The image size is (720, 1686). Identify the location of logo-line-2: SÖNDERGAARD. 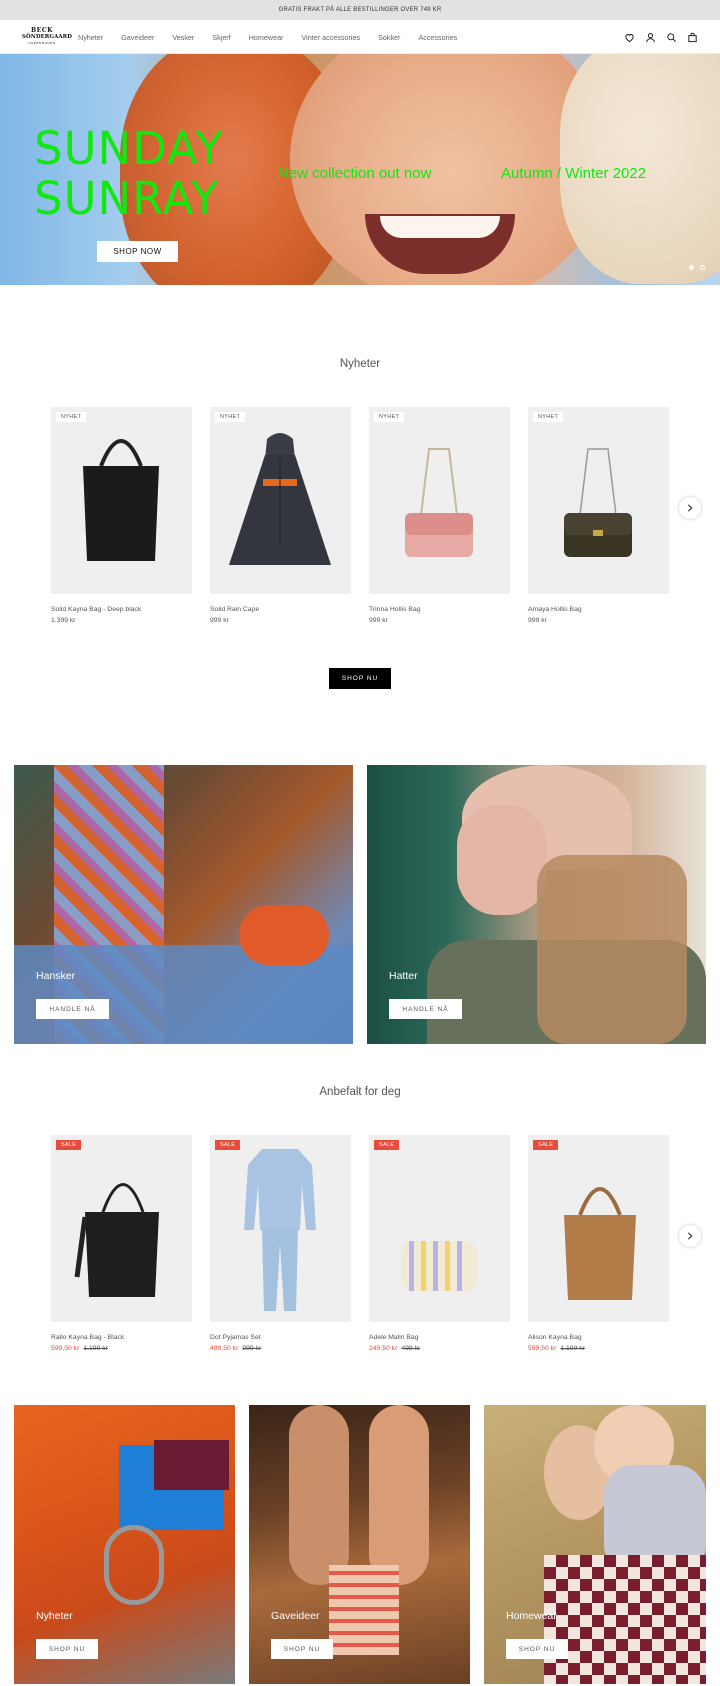
(47, 37).